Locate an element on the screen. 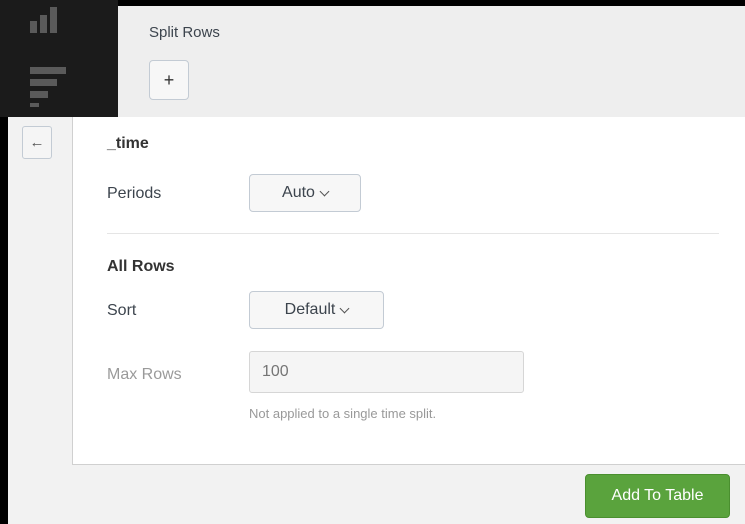  plus-icon: + is located at coordinates (169, 79).